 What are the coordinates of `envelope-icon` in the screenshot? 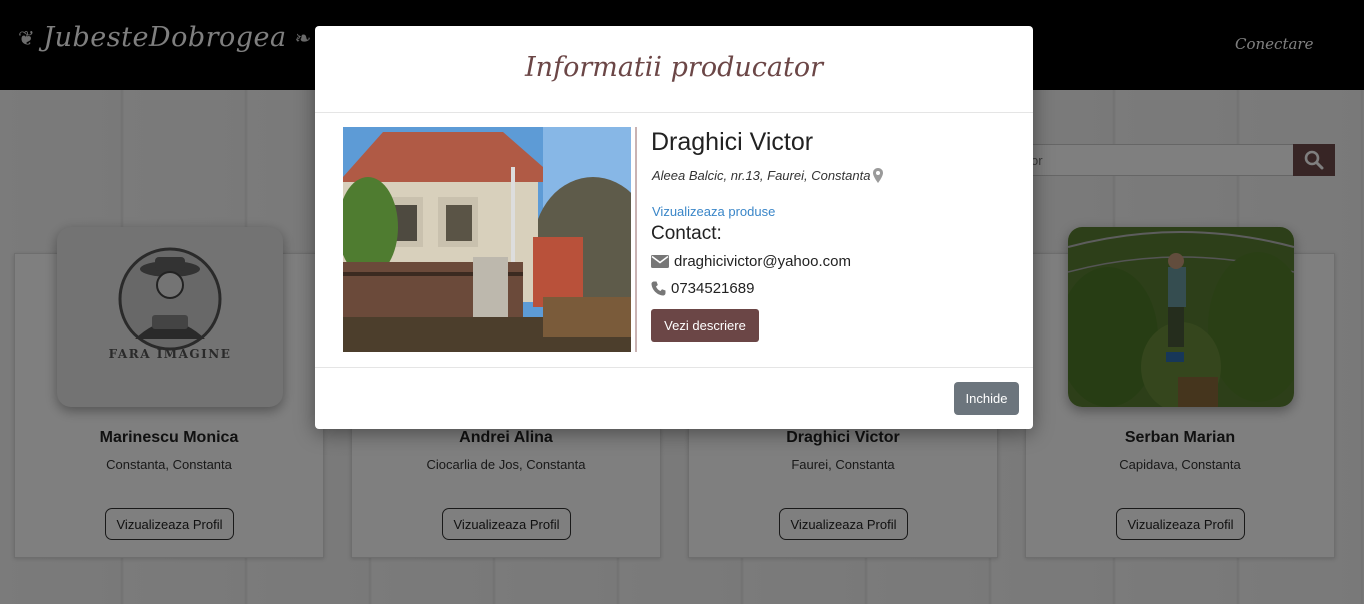 It's located at (660, 261).